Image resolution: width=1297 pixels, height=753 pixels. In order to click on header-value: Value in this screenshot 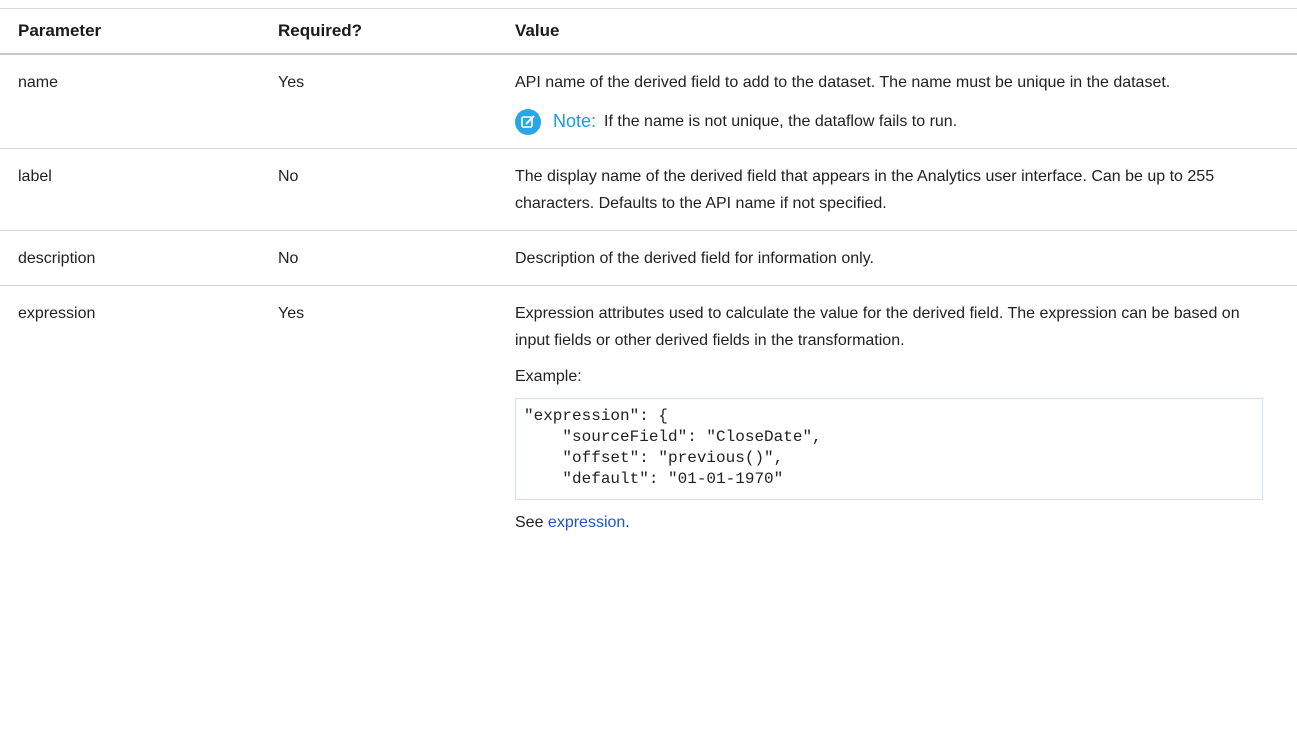, I will do `click(906, 31)`.